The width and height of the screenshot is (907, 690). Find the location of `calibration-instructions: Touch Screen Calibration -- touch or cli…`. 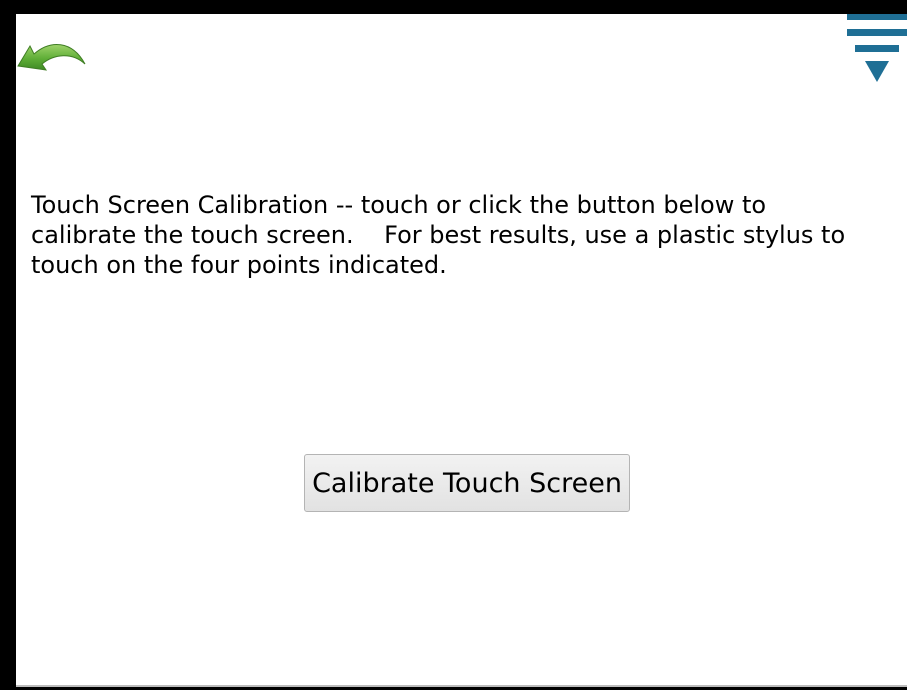

calibration-instructions: Touch Screen Calibration -- touch or cli… is located at coordinates (438, 235).